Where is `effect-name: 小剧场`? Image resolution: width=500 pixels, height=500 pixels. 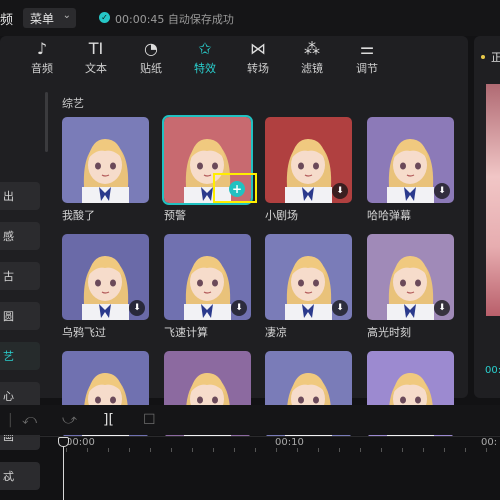
effect-name: 小剧场 is located at coordinates (281, 215).